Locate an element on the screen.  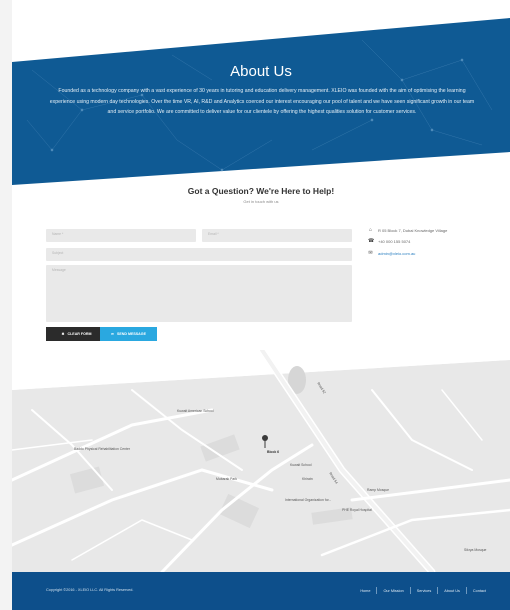
name-field: Name * is located at coordinates (121, 235).